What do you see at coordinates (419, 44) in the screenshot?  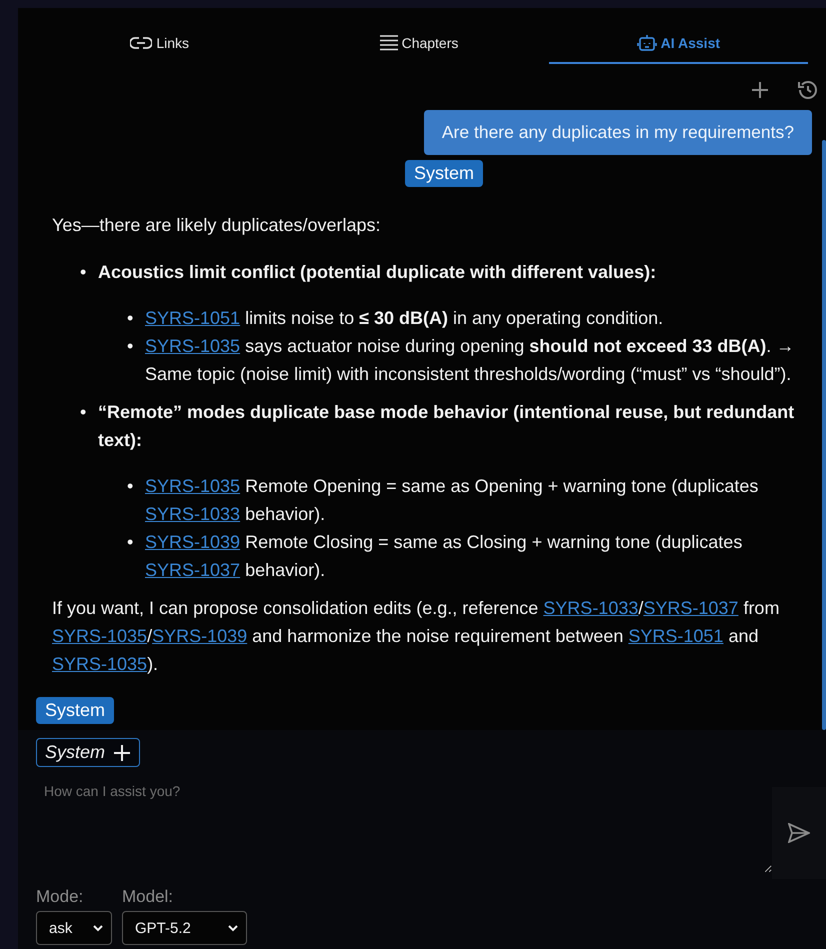 I see `tab: Chapters` at bounding box center [419, 44].